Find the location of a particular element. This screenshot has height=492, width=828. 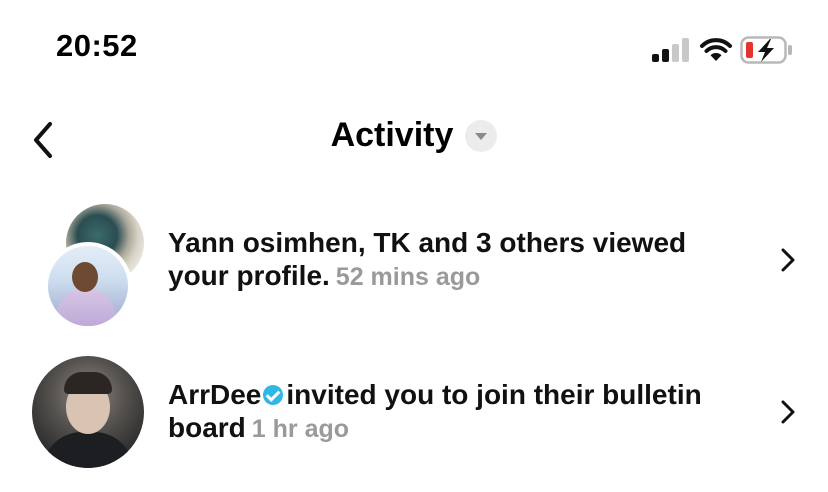

avatar-stack is located at coordinates (96, 266).